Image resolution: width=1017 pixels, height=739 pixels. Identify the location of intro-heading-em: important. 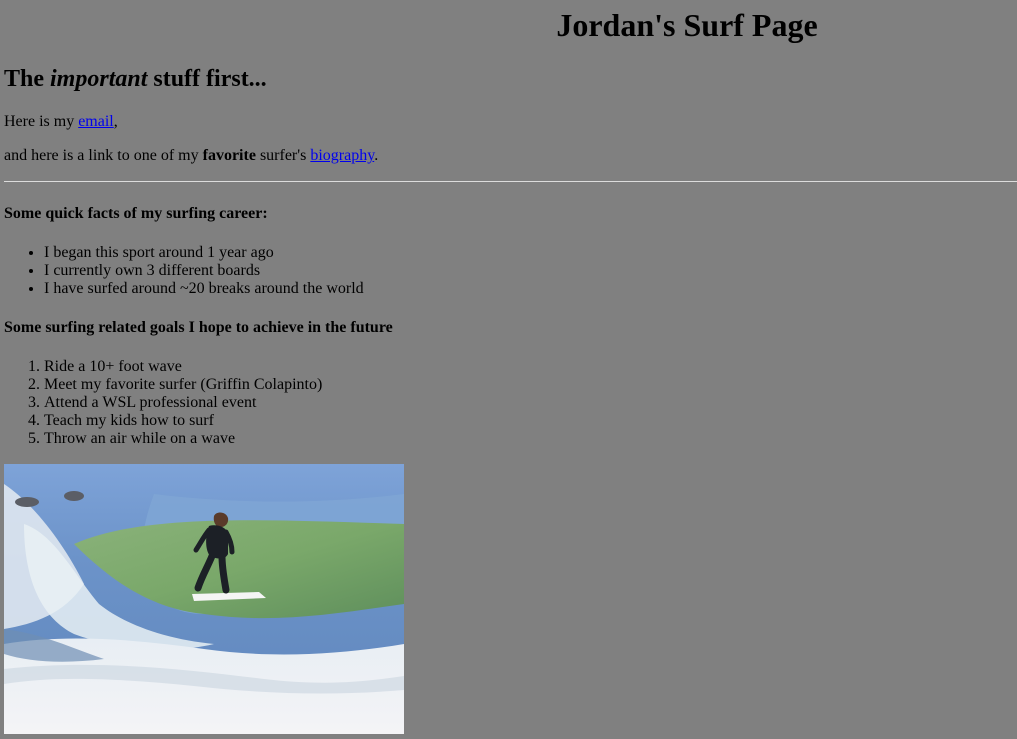
(99, 79).